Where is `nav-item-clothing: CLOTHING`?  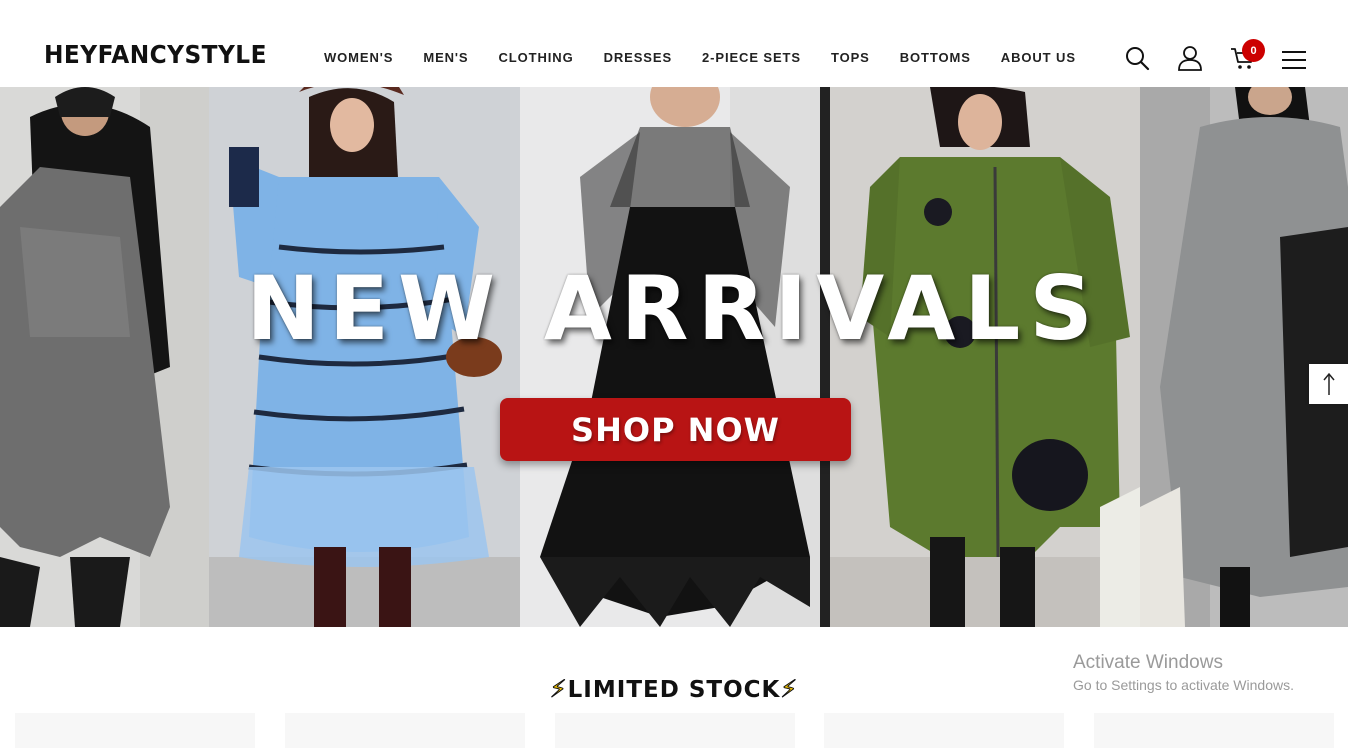 nav-item-clothing: CLOTHING is located at coordinates (536, 57).